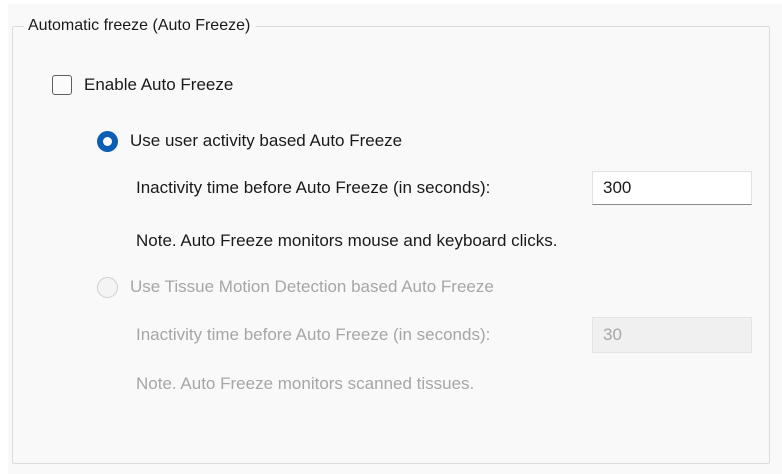 The image size is (782, 474). I want to click on enable-auto-freeze-checkbox: Enable Auto Freeze, so click(142, 85).